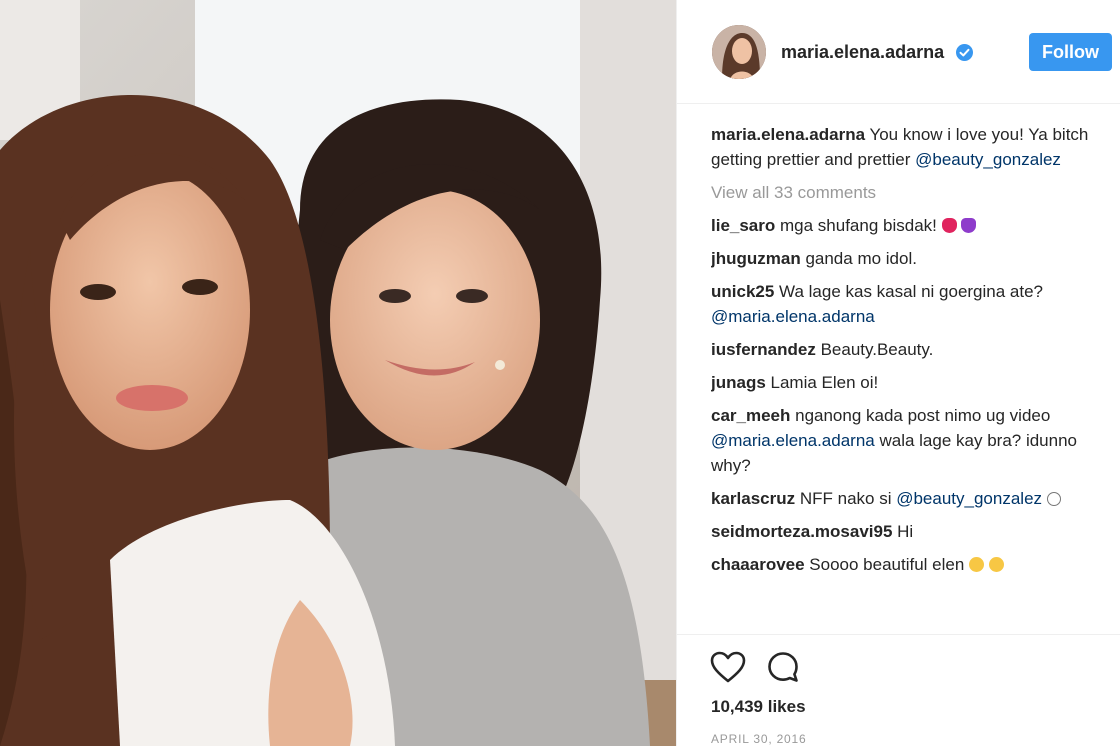 This screenshot has height=746, width=1120. What do you see at coordinates (969, 498) in the screenshot?
I see `comment-mention: @beauty_gonzalez` at bounding box center [969, 498].